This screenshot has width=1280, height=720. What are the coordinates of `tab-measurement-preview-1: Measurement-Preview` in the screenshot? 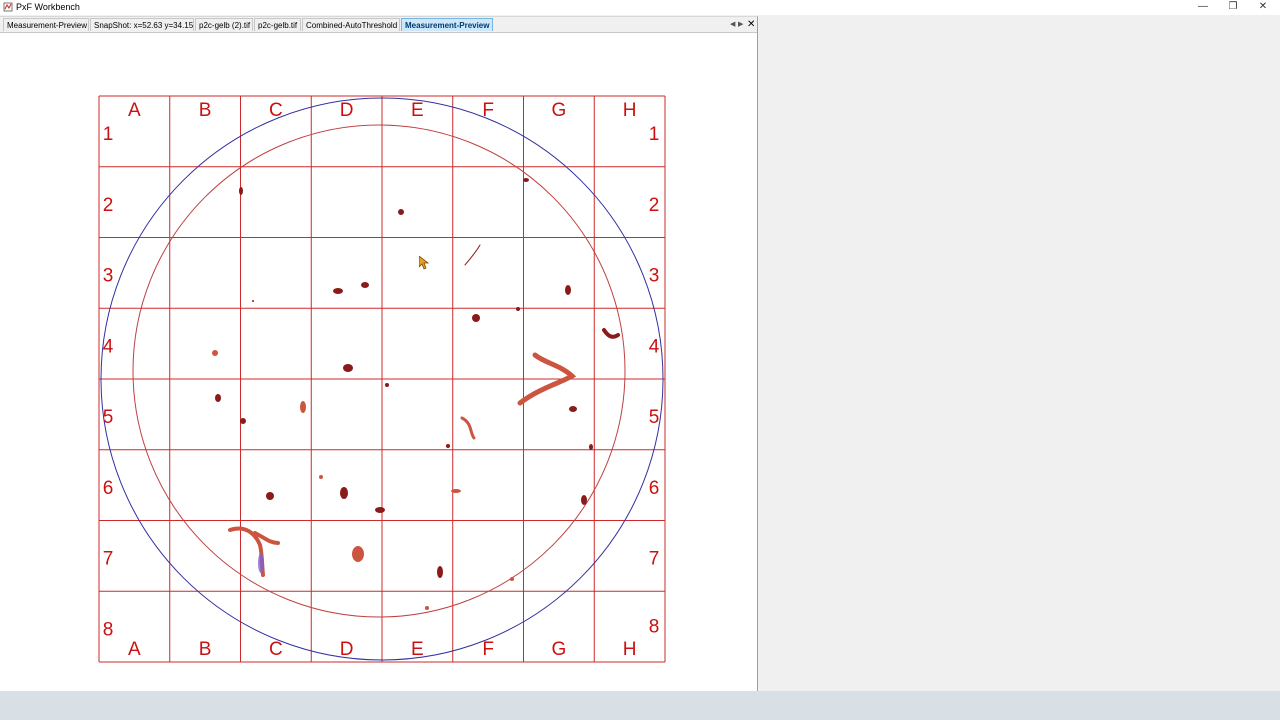 It's located at (46, 24).